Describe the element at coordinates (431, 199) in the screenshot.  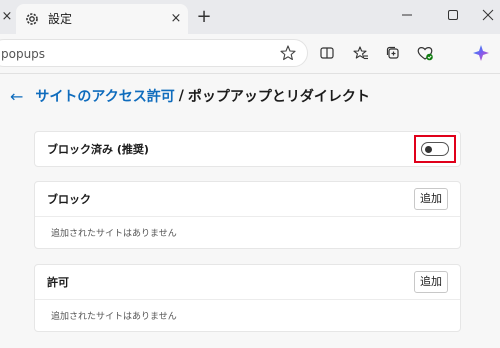
I see `block-add-button: 追加` at that location.